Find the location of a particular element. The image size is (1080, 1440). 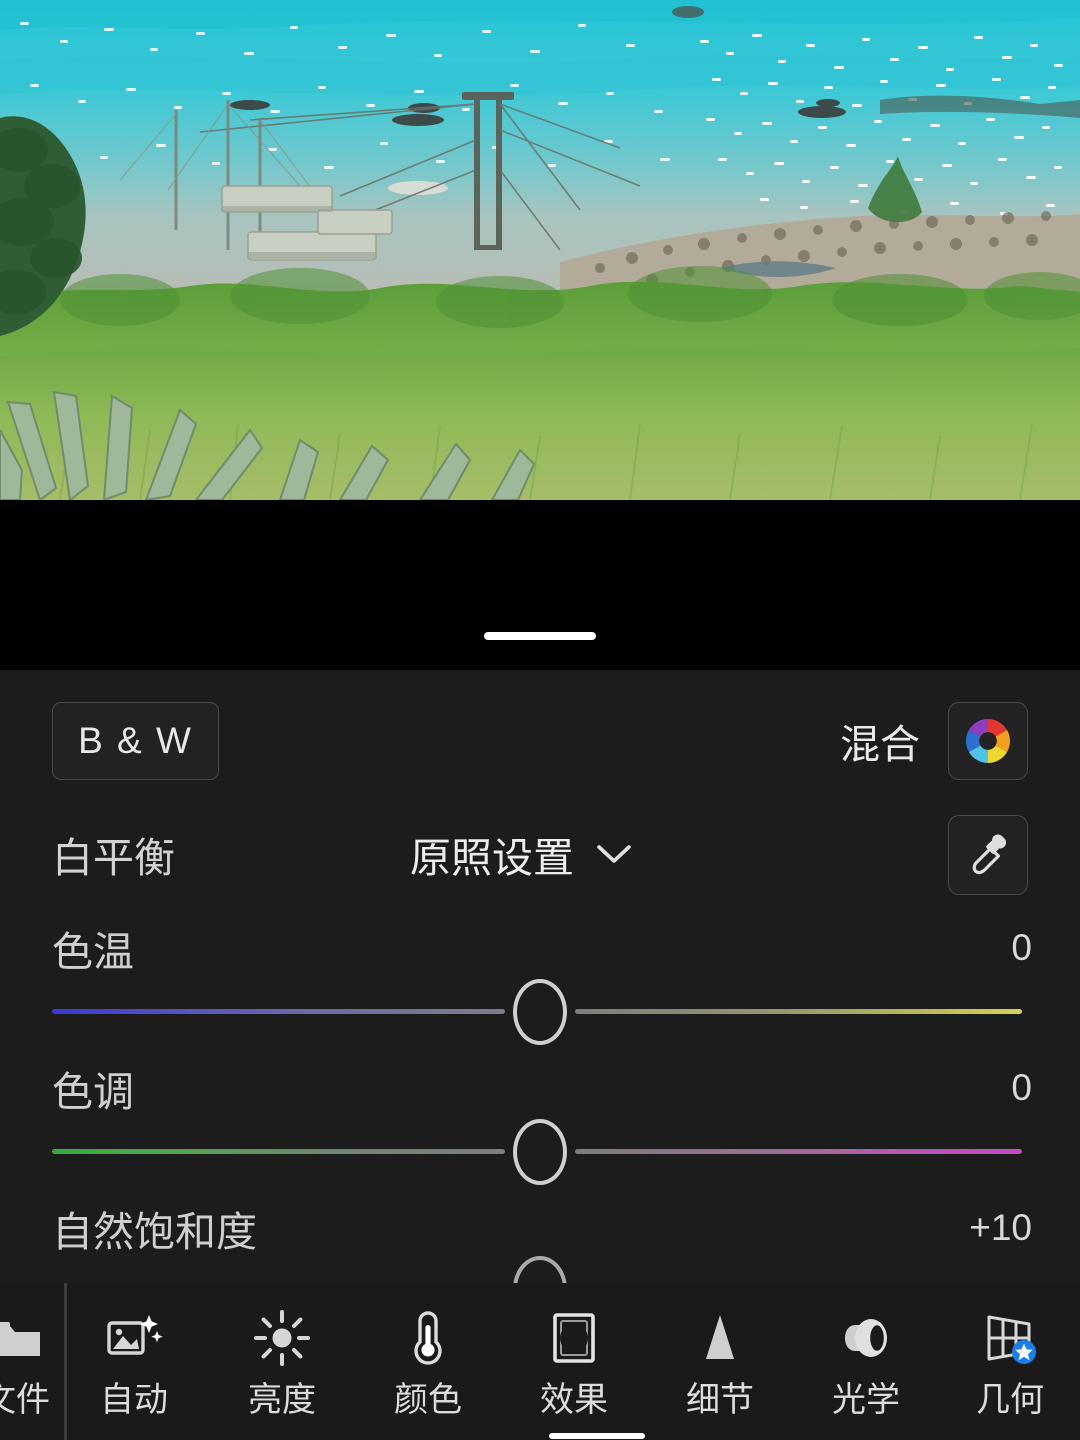

white-balance-value: 原照设置 is located at coordinates (492, 858).